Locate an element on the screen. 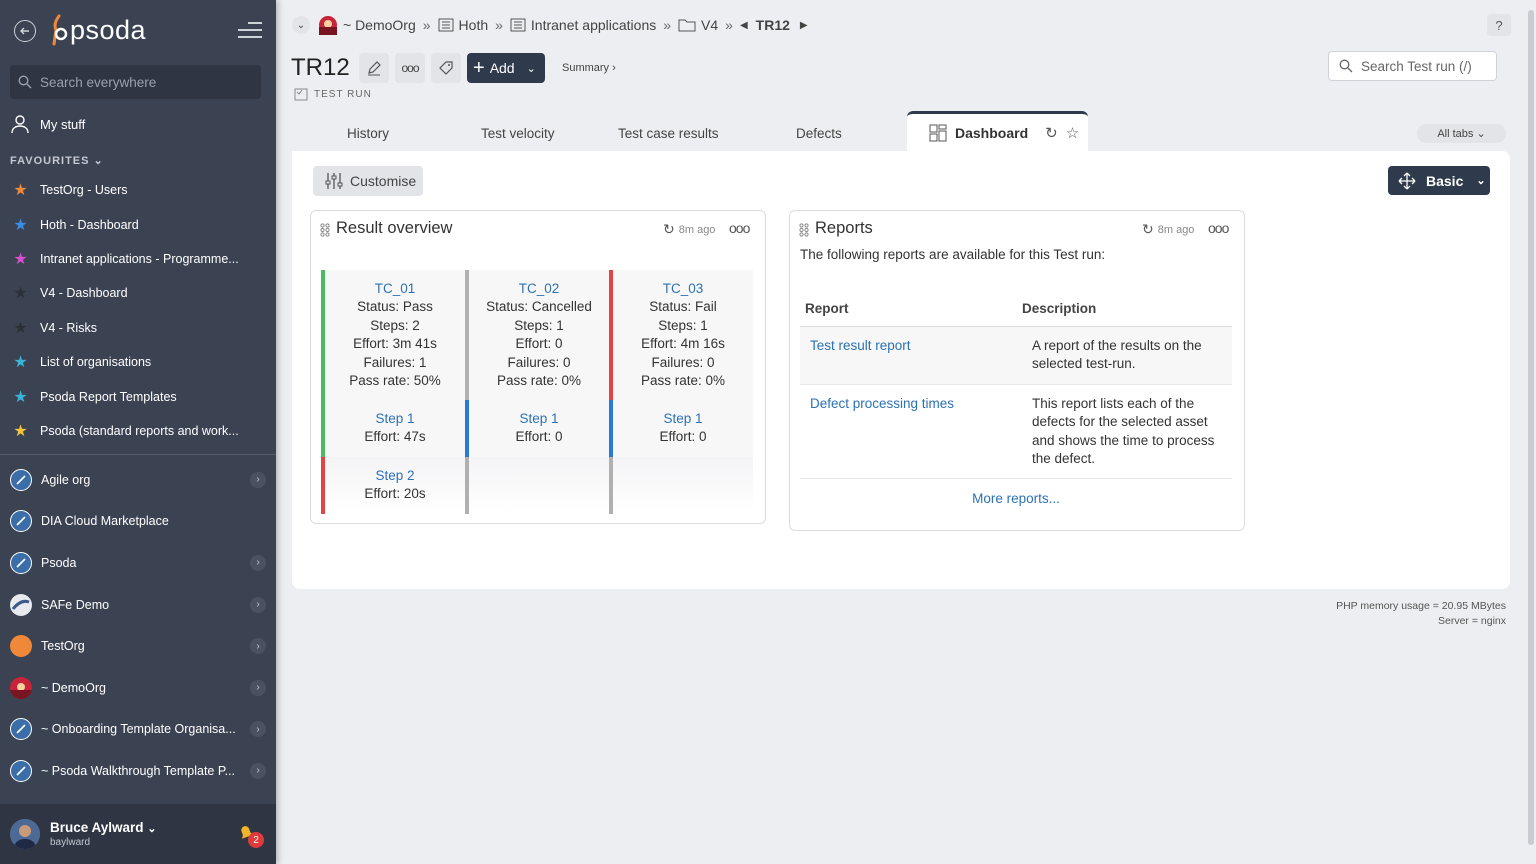 The image size is (1536, 864). edit-button is located at coordinates (374, 68).